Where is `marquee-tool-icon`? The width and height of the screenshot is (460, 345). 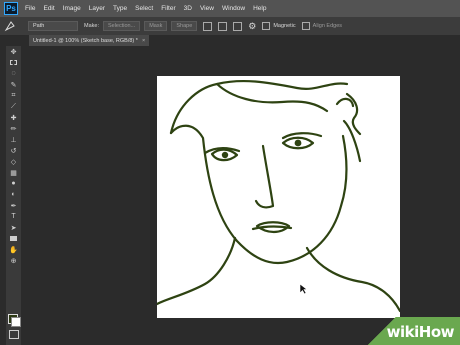 marquee-tool-icon is located at coordinates (13, 62).